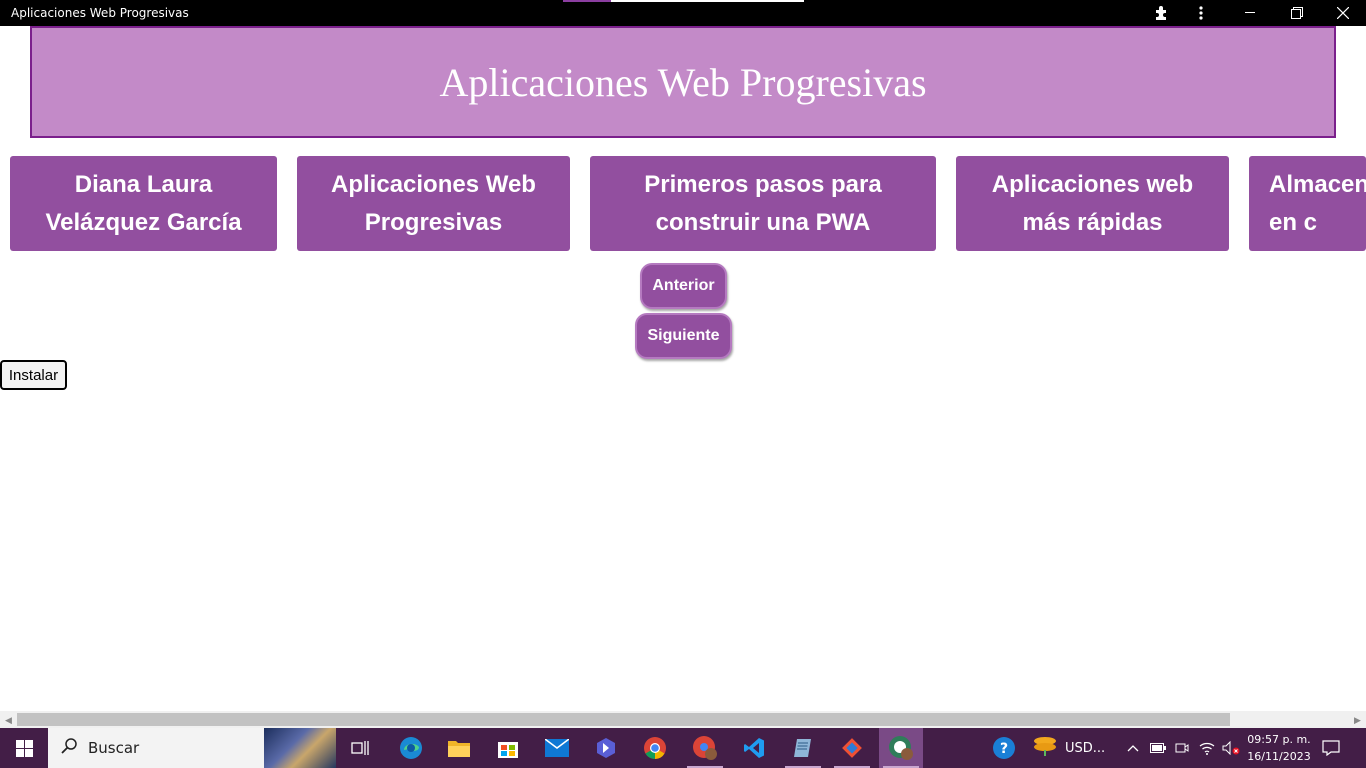 This screenshot has height=768, width=1366. I want to click on scroll-left-icon: ◀, so click(8, 720).